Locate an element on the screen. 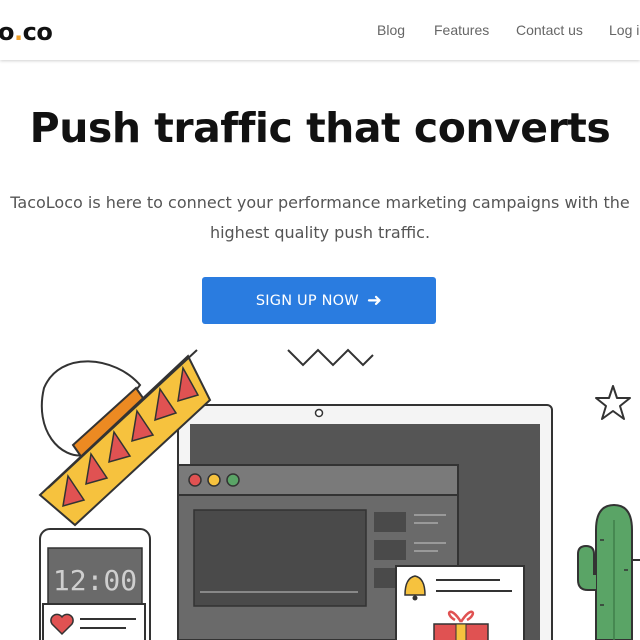 Image resolution: width=640 pixels, height=640 pixels. logo-text-main: o is located at coordinates (7, 32).